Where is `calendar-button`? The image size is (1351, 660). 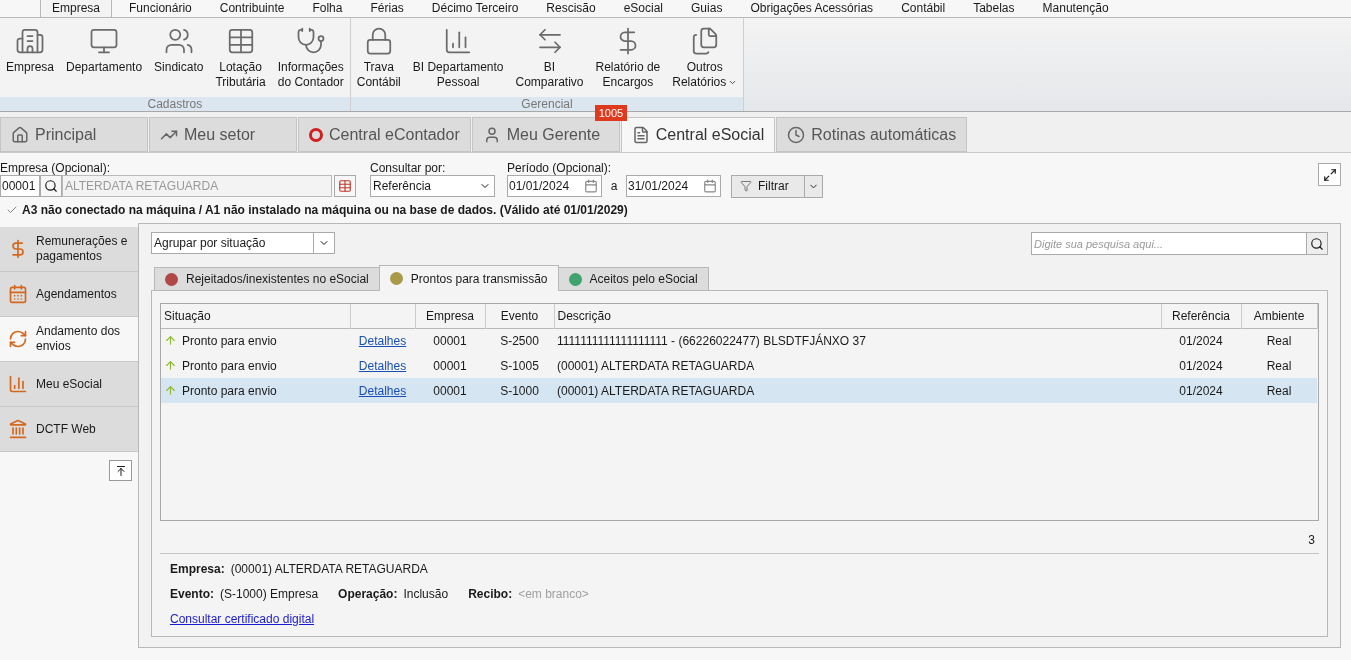
calendar-button is located at coordinates (345, 186).